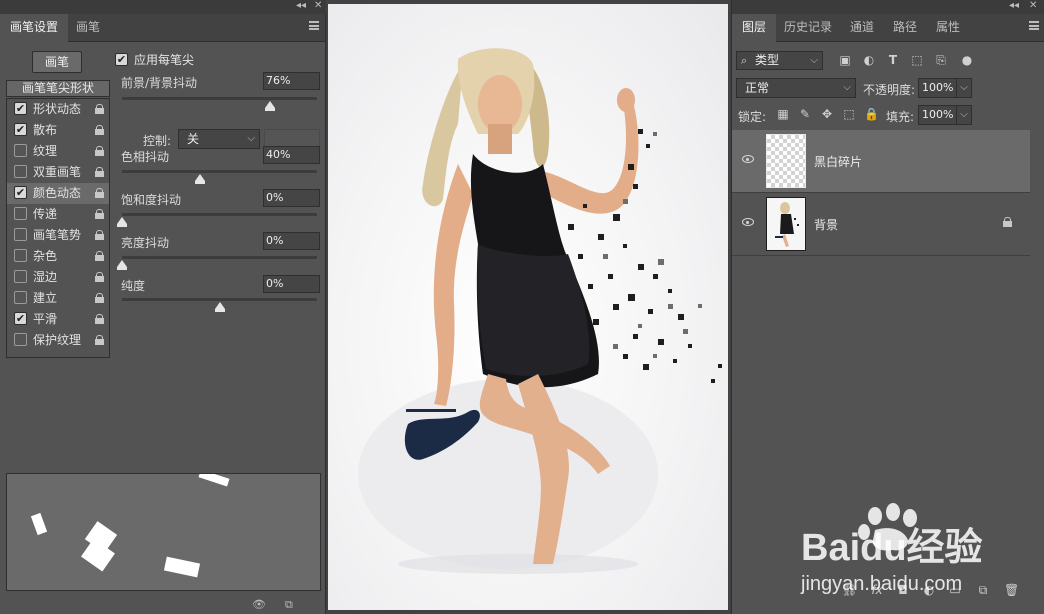 This screenshot has height=614, width=1044. Describe the element at coordinates (869, 60) in the screenshot. I see `adjustment-filter-icon: ◐` at that location.